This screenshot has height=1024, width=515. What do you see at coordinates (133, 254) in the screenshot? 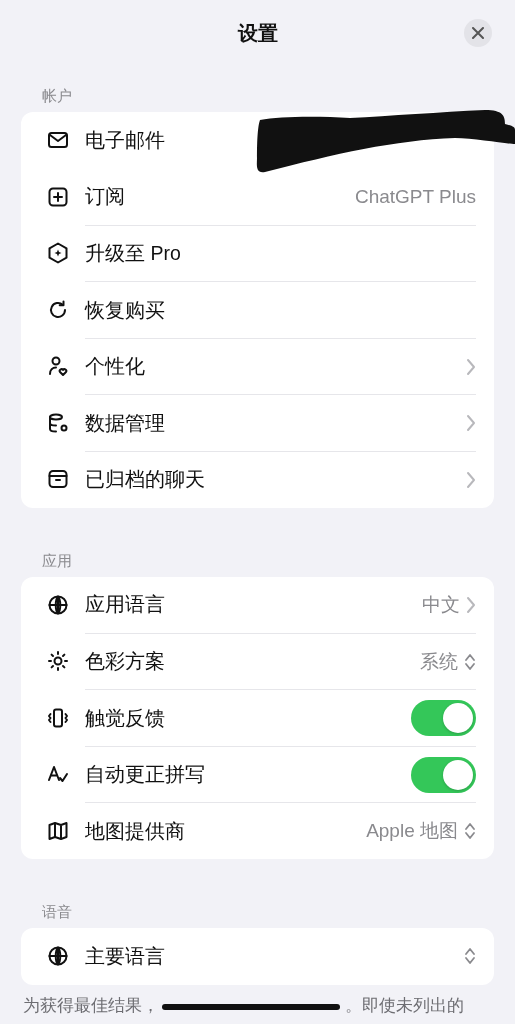
I see `settings-item: 升级至 Pro` at bounding box center [133, 254].